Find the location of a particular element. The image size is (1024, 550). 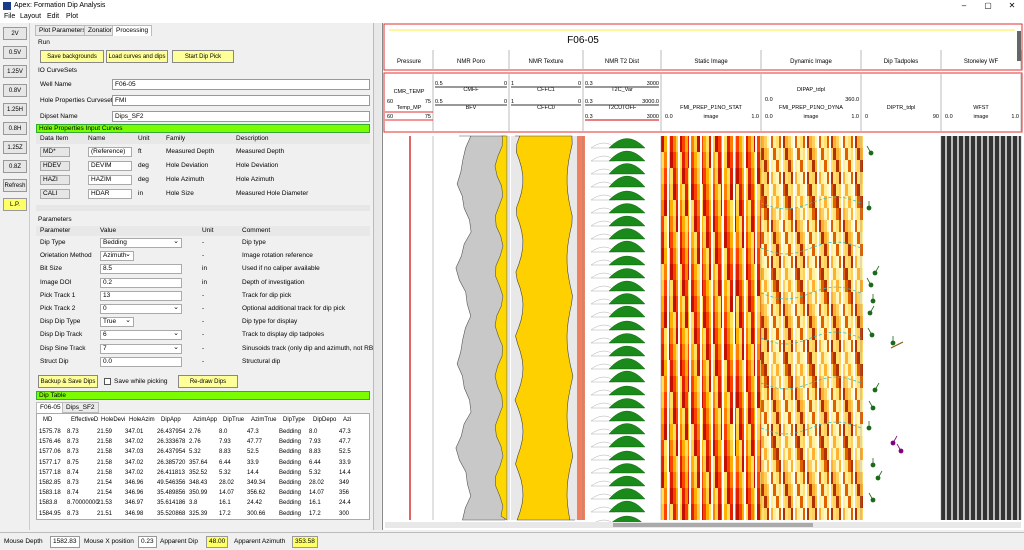

dip-table-header: HoleAzim is located at coordinates (142, 420).